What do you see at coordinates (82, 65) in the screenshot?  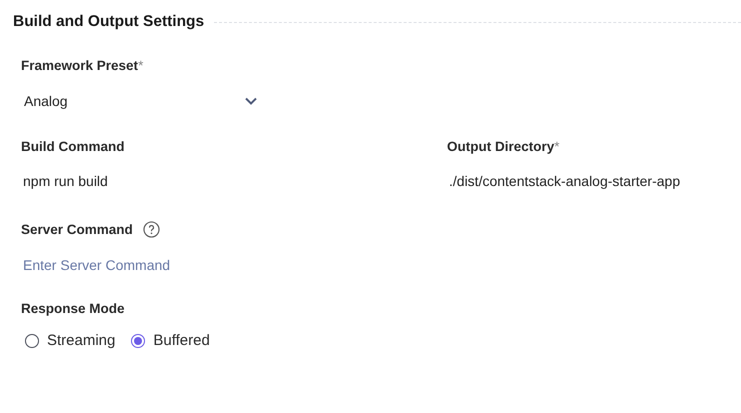 I see `field-label: Framework Preset*` at bounding box center [82, 65].